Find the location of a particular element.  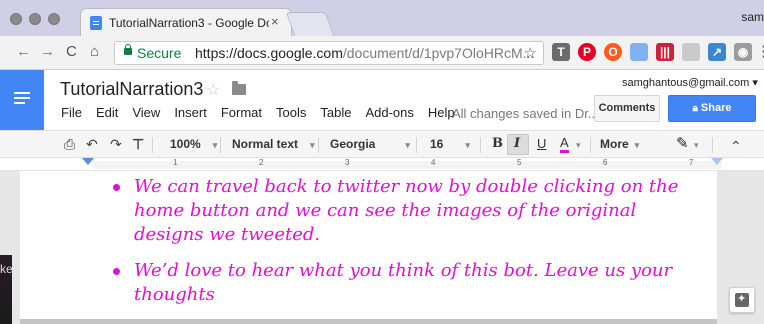

arrow-extension-icon: ↗ is located at coordinates (717, 52).